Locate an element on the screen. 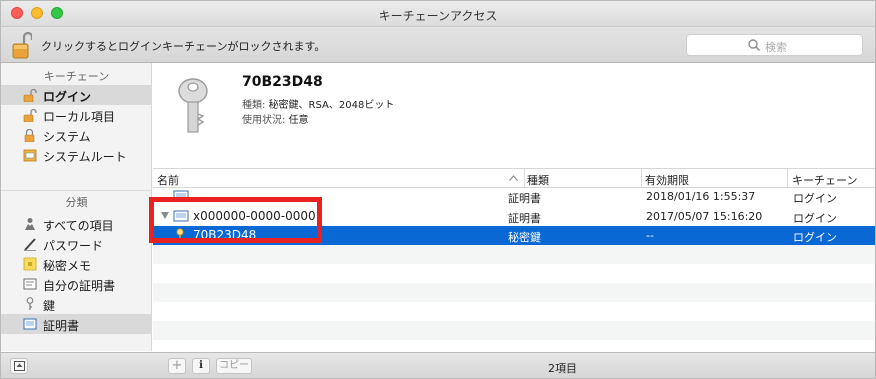 This screenshot has height=379, width=876. detail-usage-row: 使用状況: 任意 is located at coordinates (275, 118).